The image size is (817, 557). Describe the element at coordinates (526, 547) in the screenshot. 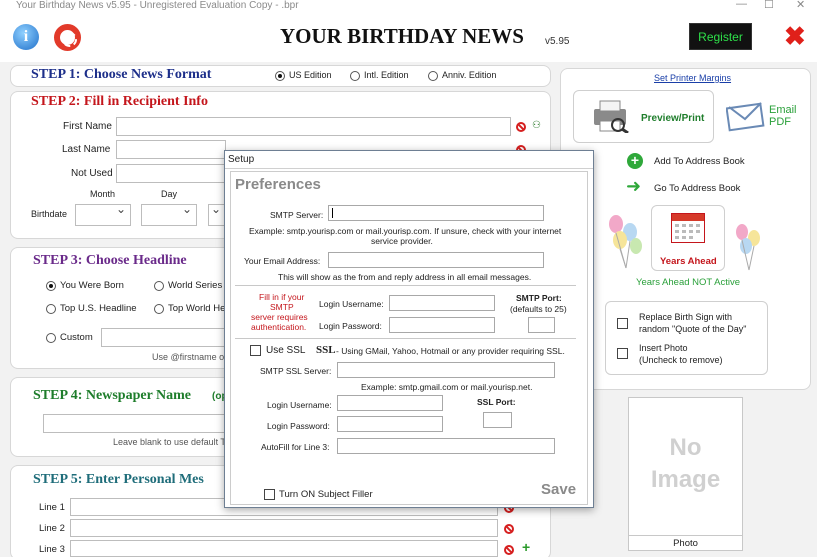

I see `add-line-icon: +` at that location.